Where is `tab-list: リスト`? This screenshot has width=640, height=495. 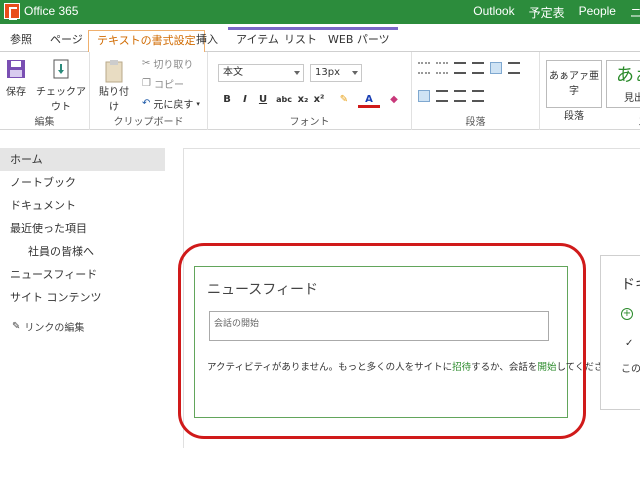
tab-list: リスト is located at coordinates (300, 39).